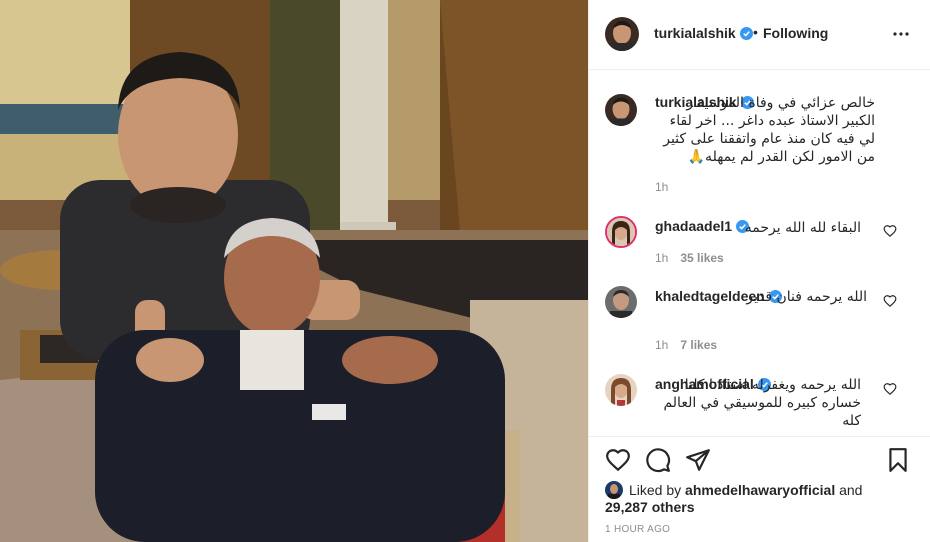 This screenshot has width=930, height=542. Describe the element at coordinates (802, 228) in the screenshot. I see `comment-text: البقاء لله الله يرحمه` at that location.